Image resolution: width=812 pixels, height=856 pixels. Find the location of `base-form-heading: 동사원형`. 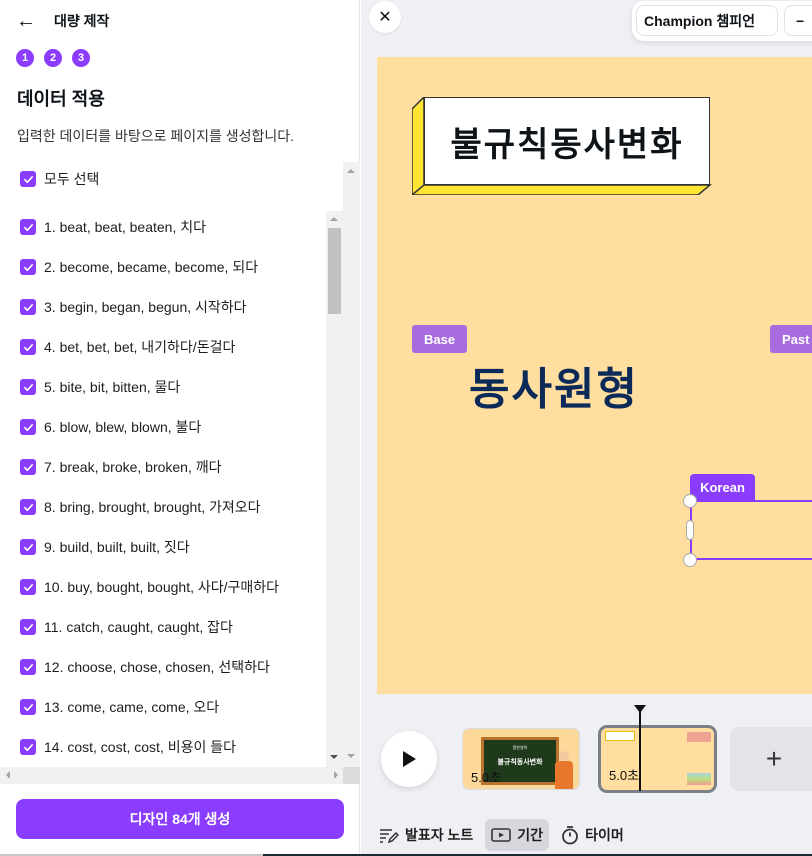

base-form-heading: 동사원형 is located at coordinates (554, 385).